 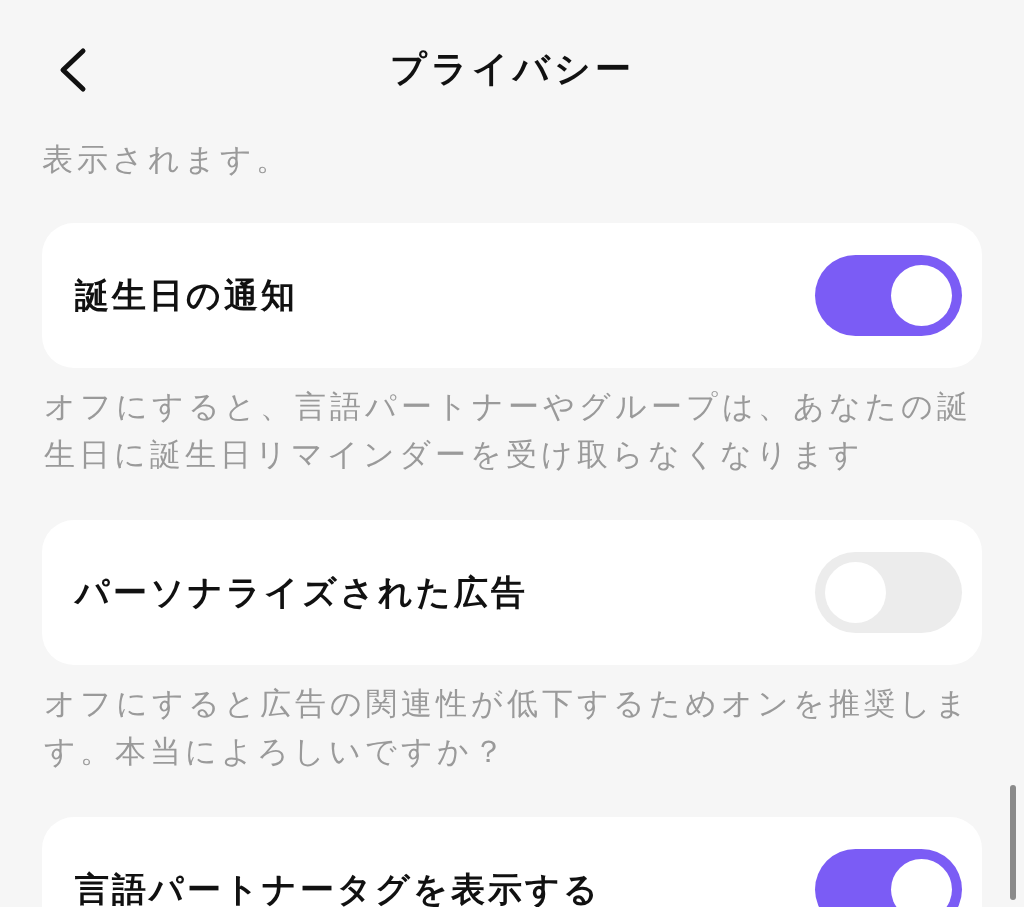 What do you see at coordinates (186, 295) in the screenshot?
I see `setting-label: 誕生日の通知` at bounding box center [186, 295].